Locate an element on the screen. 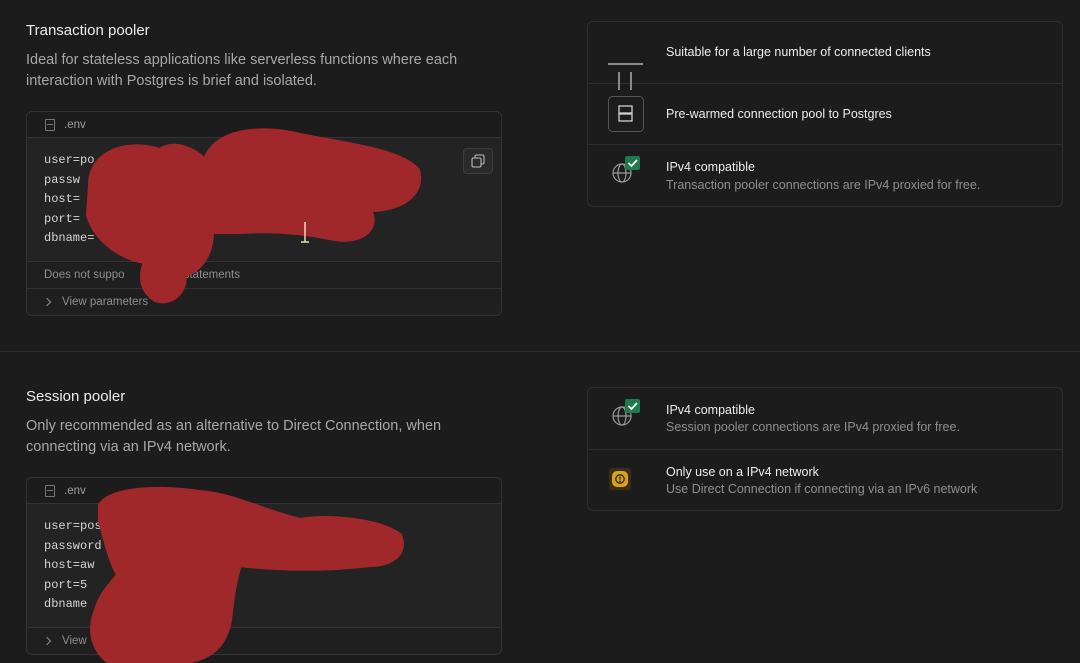 Image resolution: width=1080 pixels, height=663 pixels. code-line: user=po is located at coordinates (69, 160).